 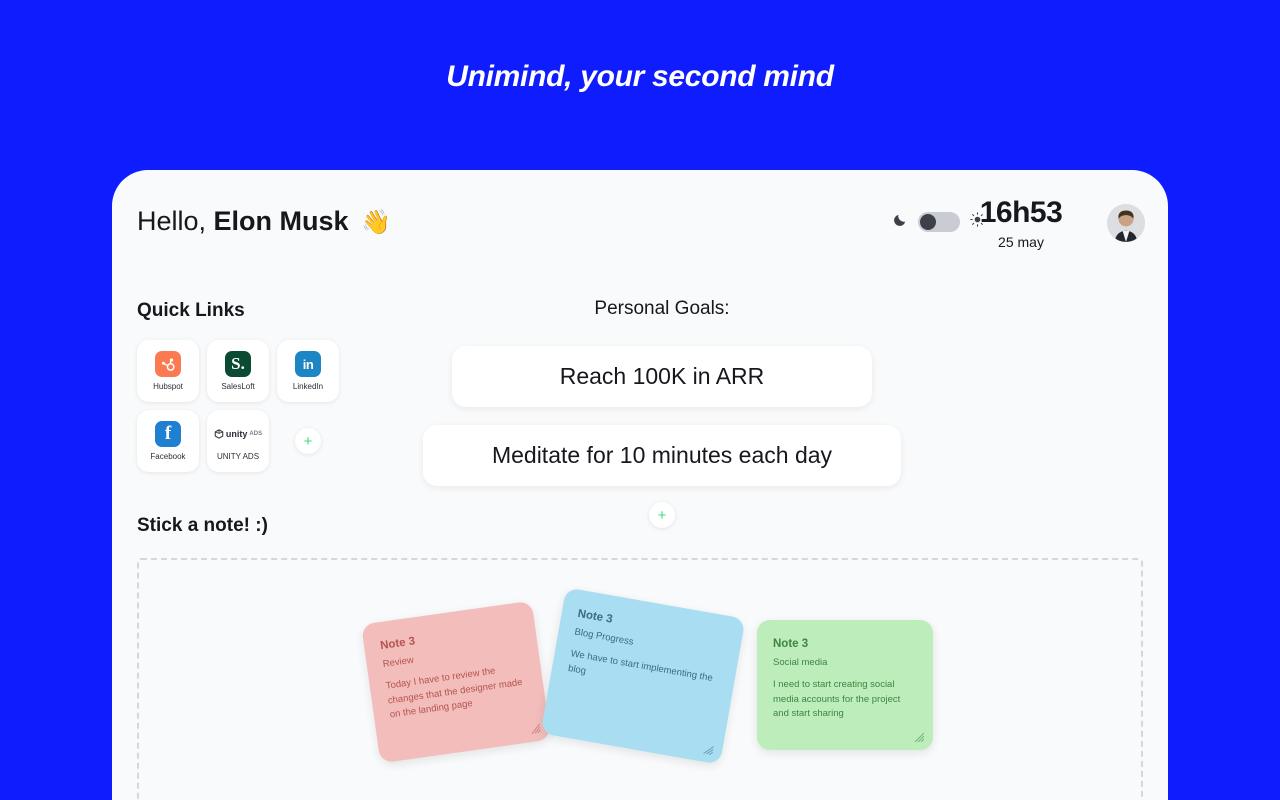 What do you see at coordinates (662, 376) in the screenshot?
I see `goal-item: Reach 100K in ARR` at bounding box center [662, 376].